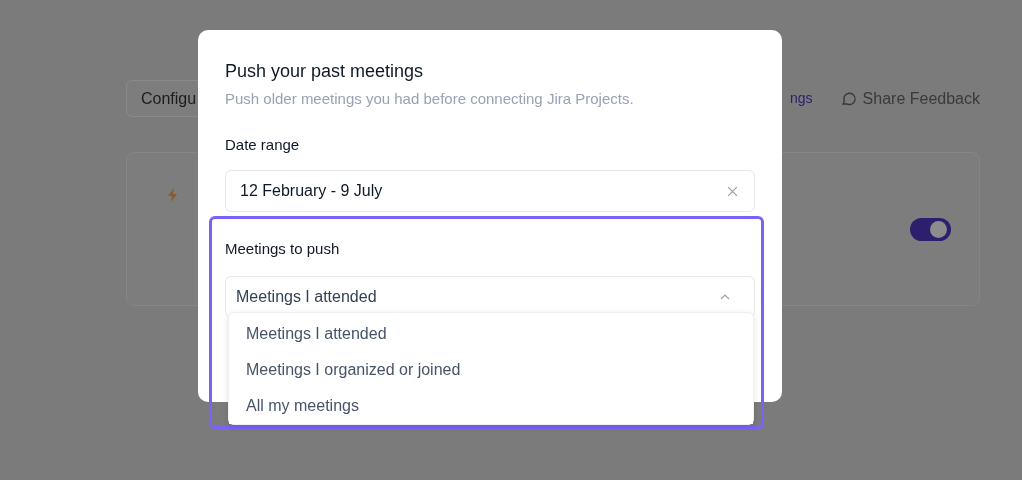 The width and height of the screenshot is (1022, 480). Describe the element at coordinates (725, 296) in the screenshot. I see `caret-icon` at that location.